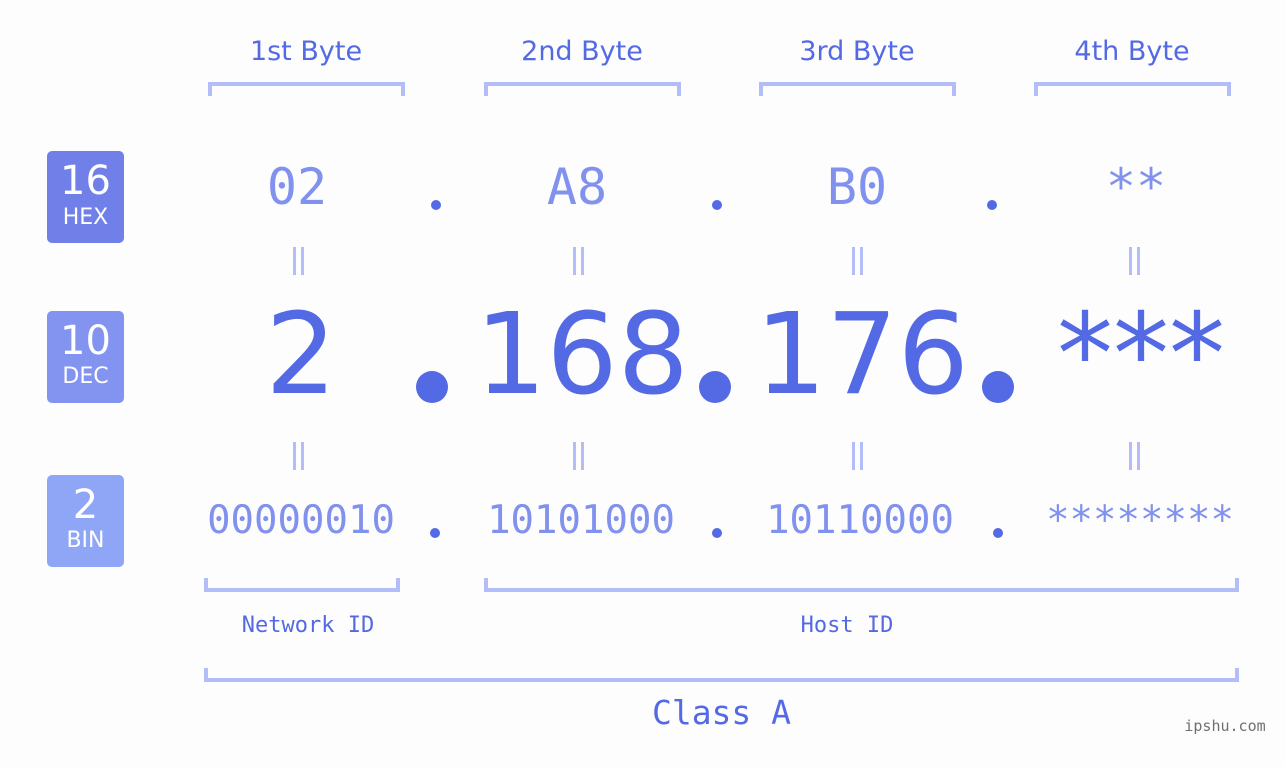 This screenshot has width=1285, height=767. I want to click on hex-badge-base: 16, so click(85, 181).